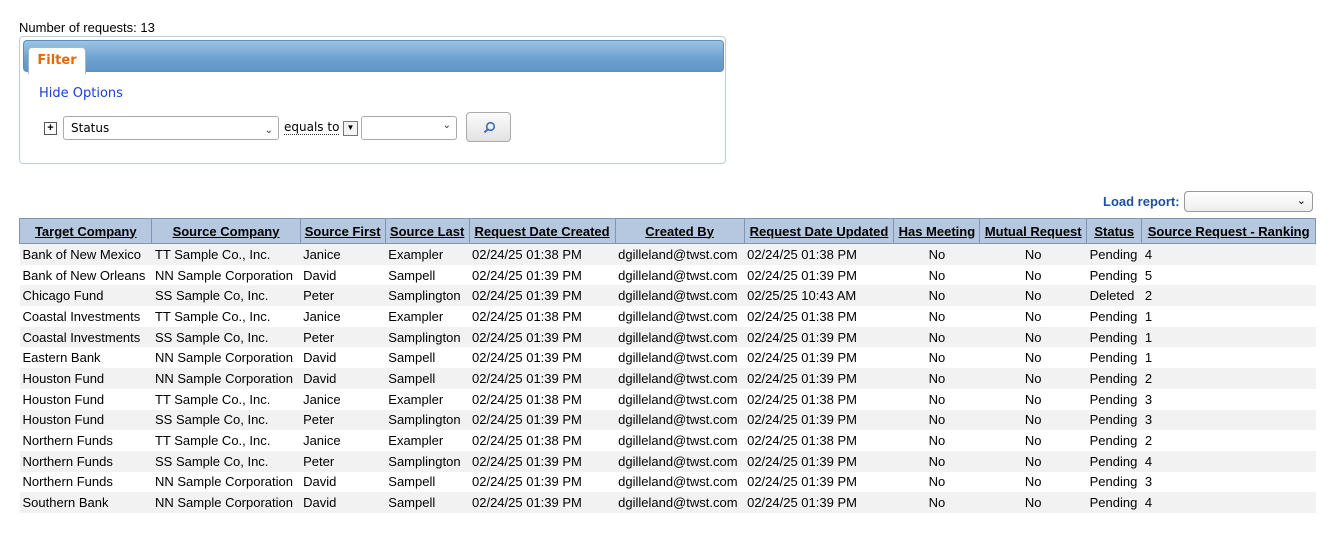  I want to click on operator-label: equals to, so click(312, 127).